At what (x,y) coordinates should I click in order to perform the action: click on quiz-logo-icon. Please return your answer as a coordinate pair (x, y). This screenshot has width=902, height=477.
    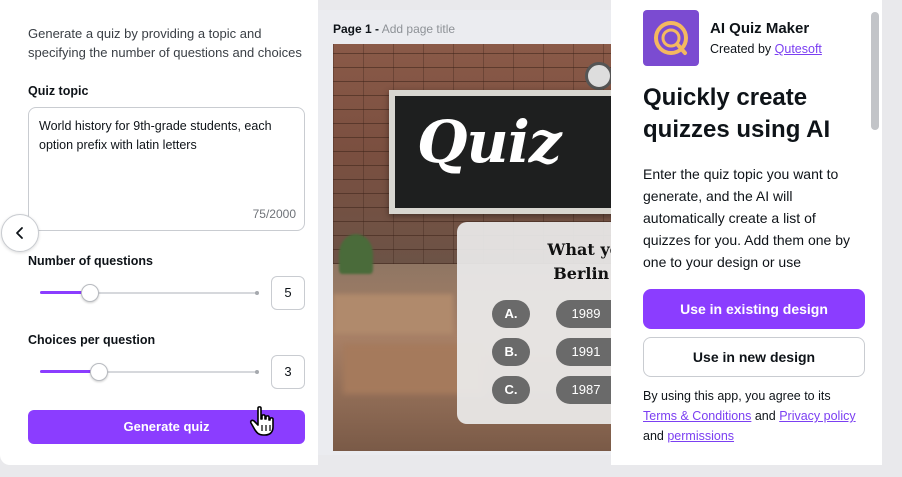
    Looking at the image, I should click on (671, 38).